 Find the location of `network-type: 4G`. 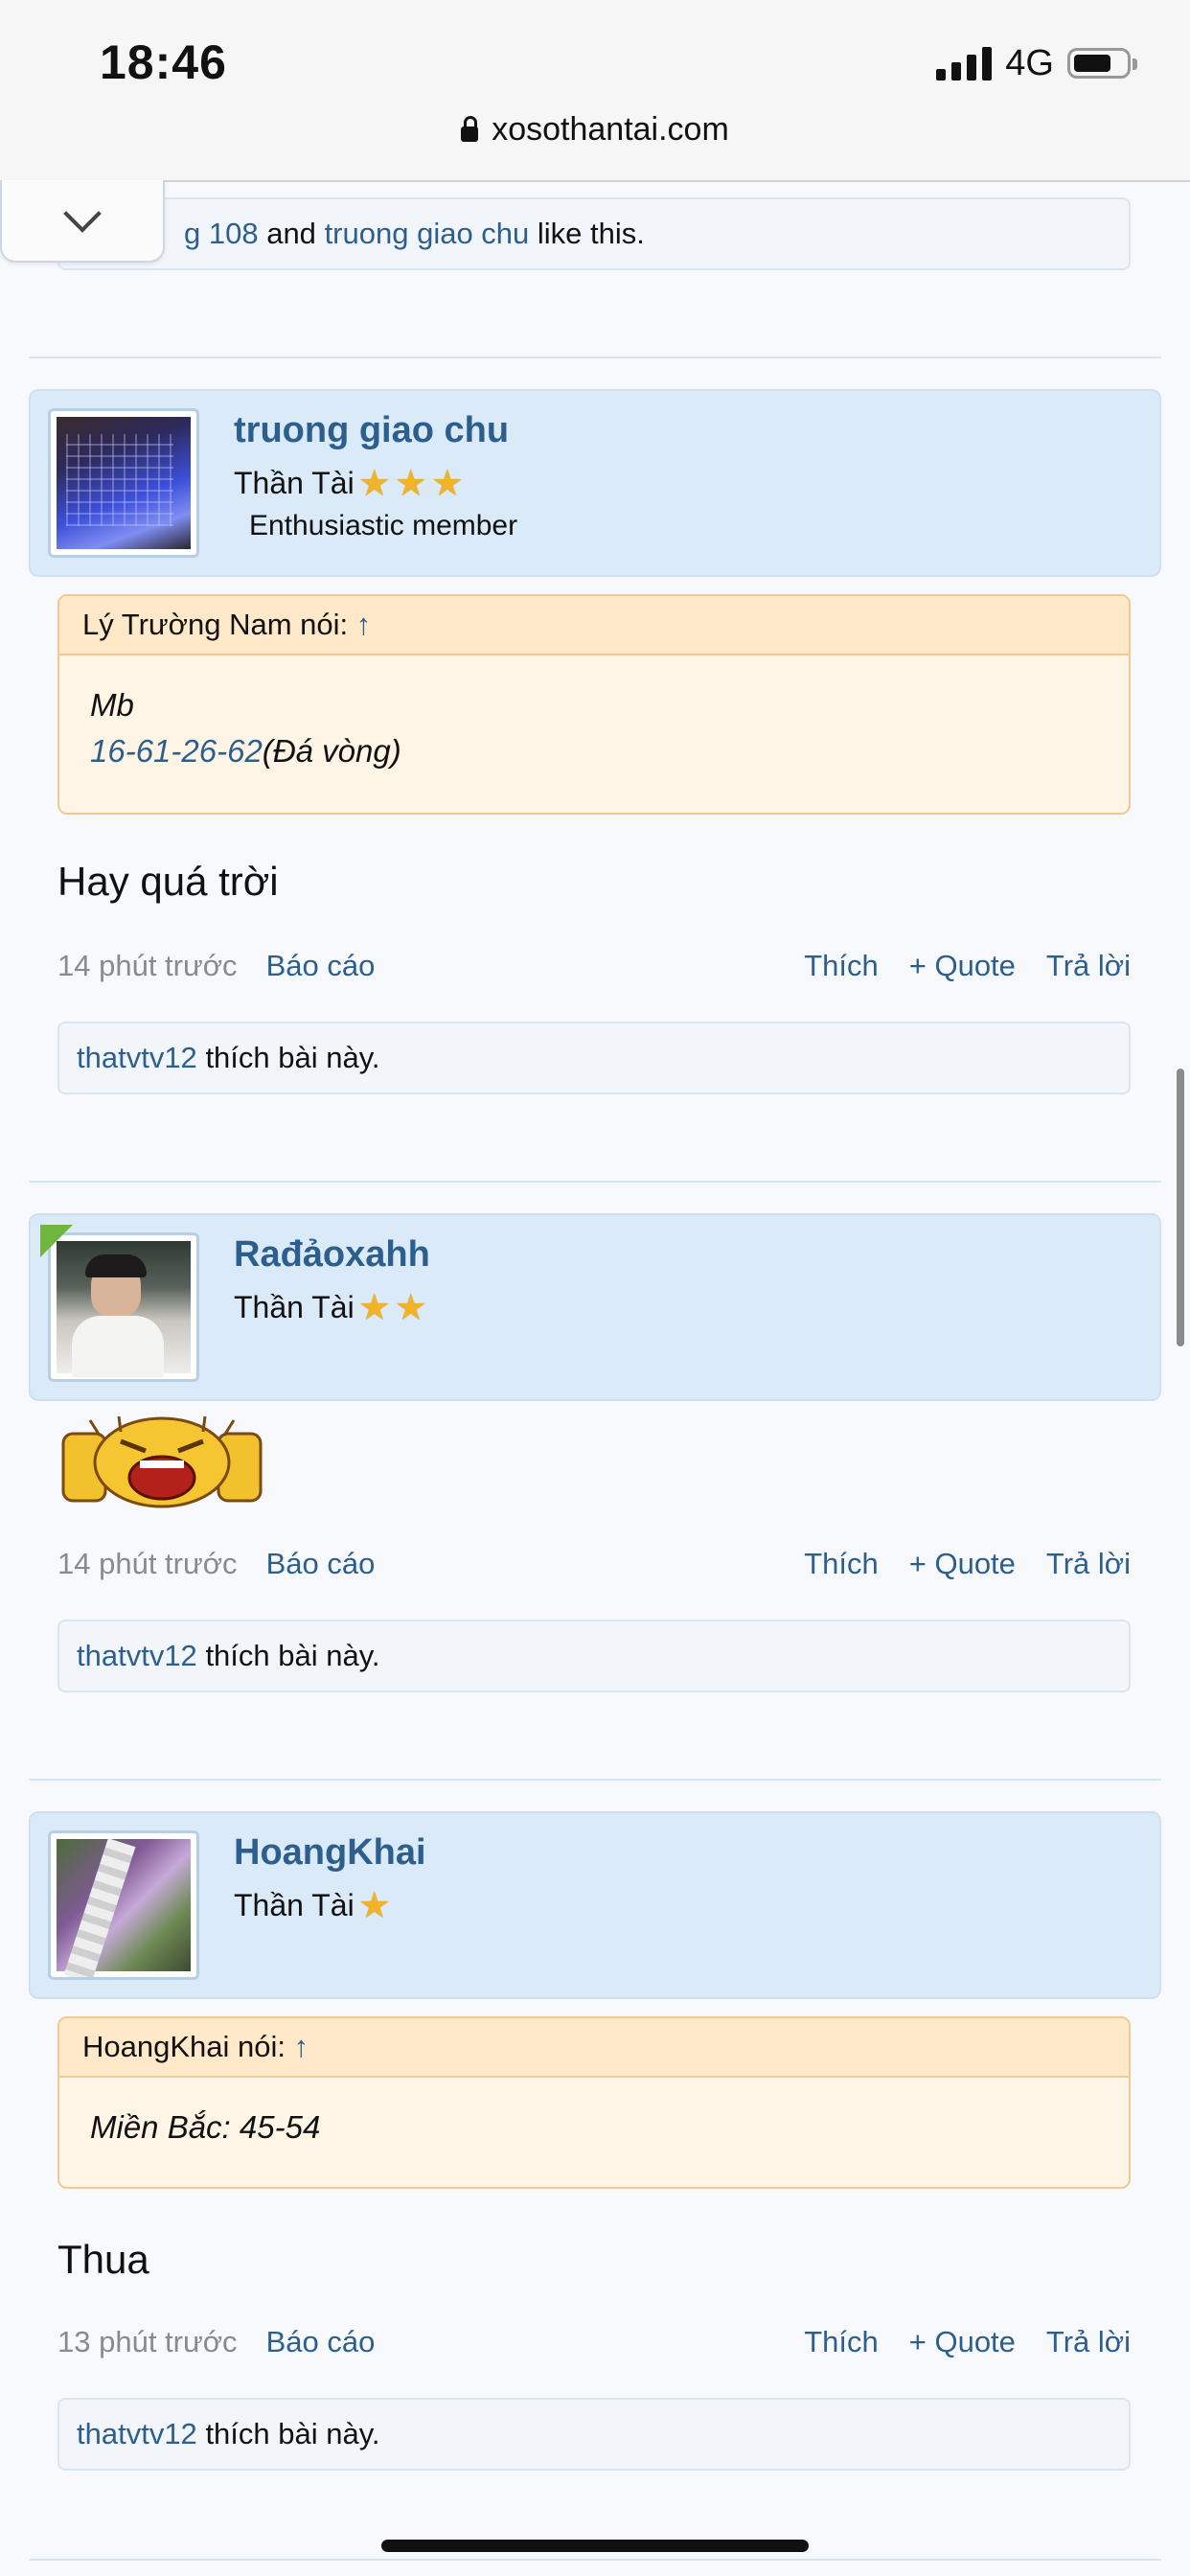

network-type: 4G is located at coordinates (1030, 63).